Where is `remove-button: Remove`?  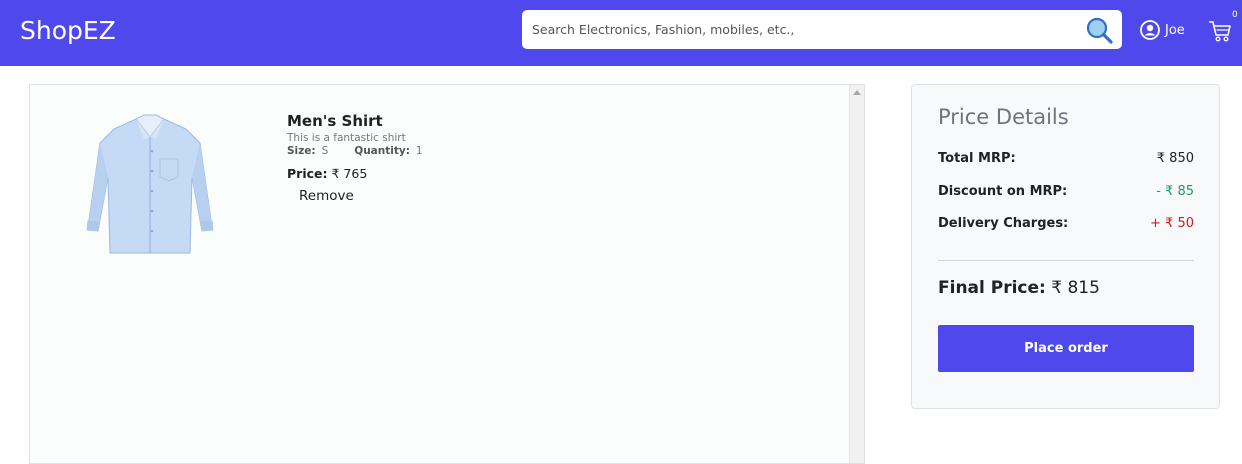
remove-button: Remove is located at coordinates (326, 196).